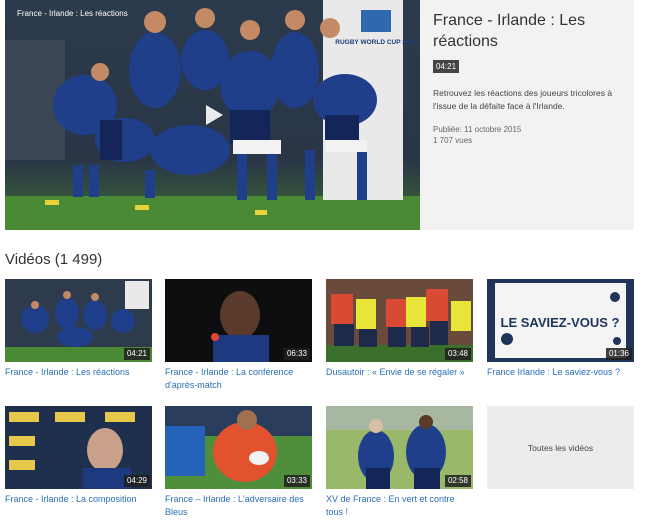 This screenshot has width=650, height=520. What do you see at coordinates (78, 372) in the screenshot?
I see `video-title-link: France - Irlande : Les réactions` at bounding box center [78, 372].